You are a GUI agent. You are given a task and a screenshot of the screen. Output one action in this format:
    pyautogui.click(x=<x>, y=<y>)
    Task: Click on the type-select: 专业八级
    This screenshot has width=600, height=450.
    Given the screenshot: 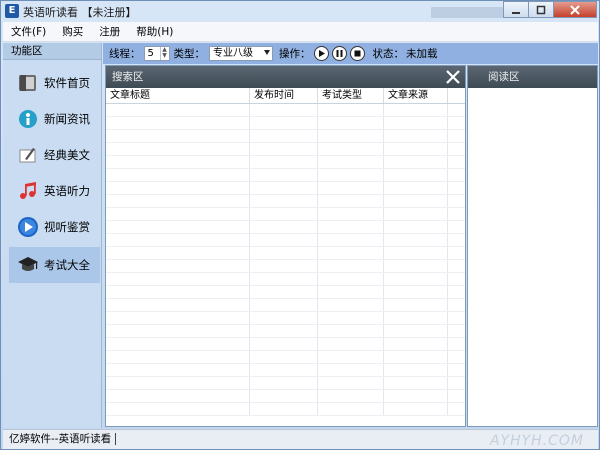 What is the action you would take?
    pyautogui.click(x=241, y=53)
    